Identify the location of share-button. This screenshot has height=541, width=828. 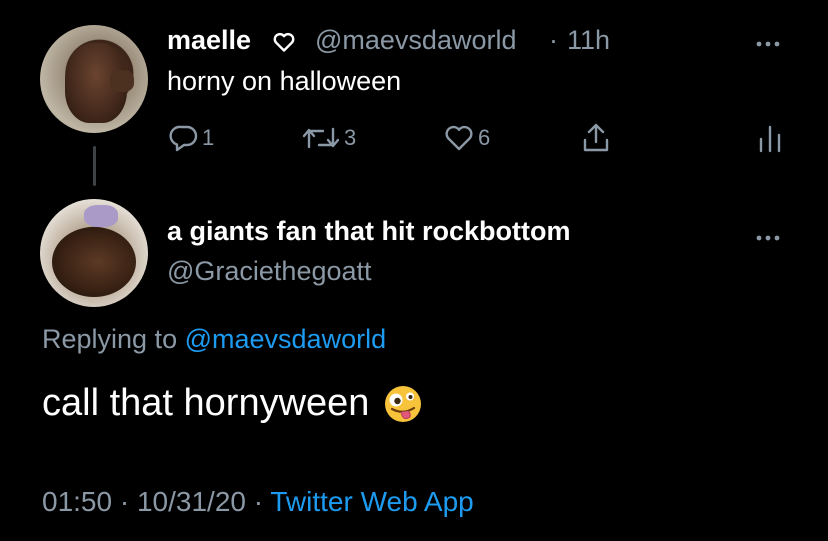
(596, 138).